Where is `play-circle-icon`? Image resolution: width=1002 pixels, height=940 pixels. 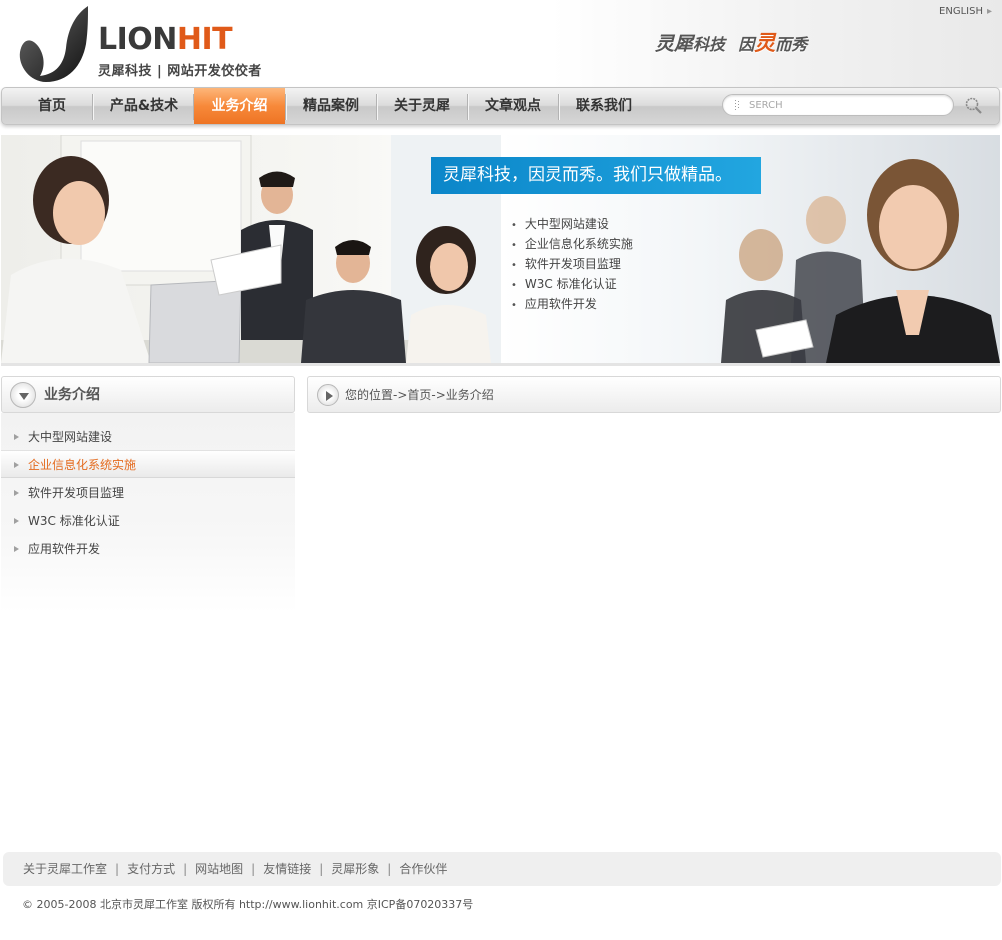 play-circle-icon is located at coordinates (328, 395).